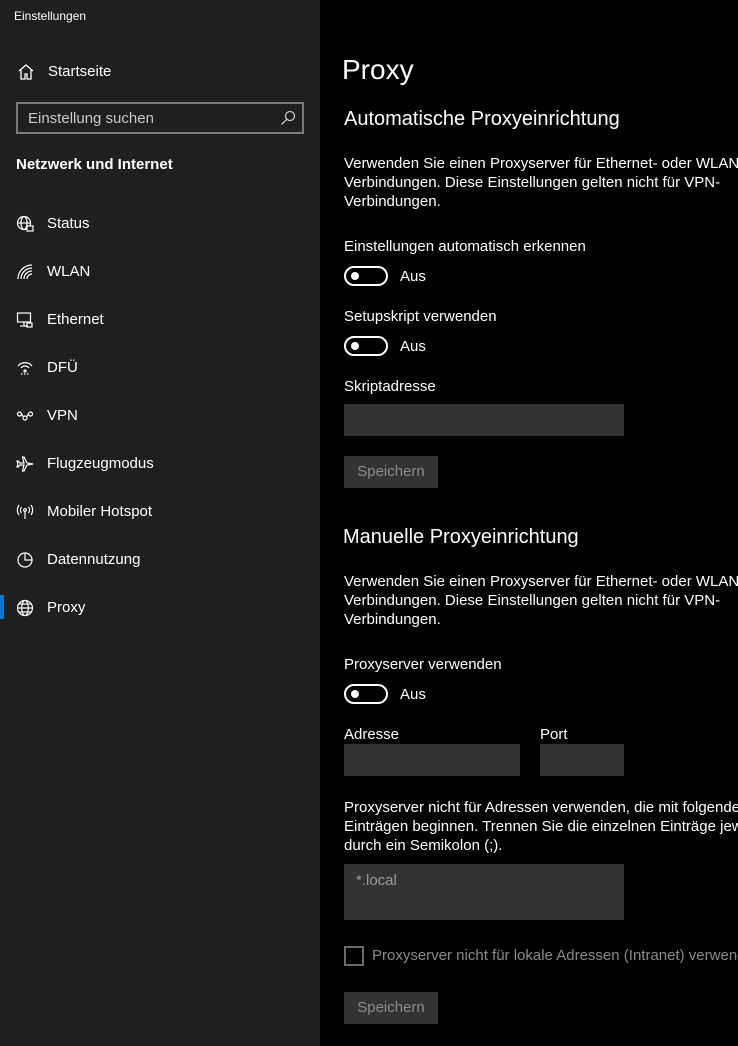  What do you see at coordinates (94, 164) in the screenshot?
I see `section-title: Netzwerk und Internet` at bounding box center [94, 164].